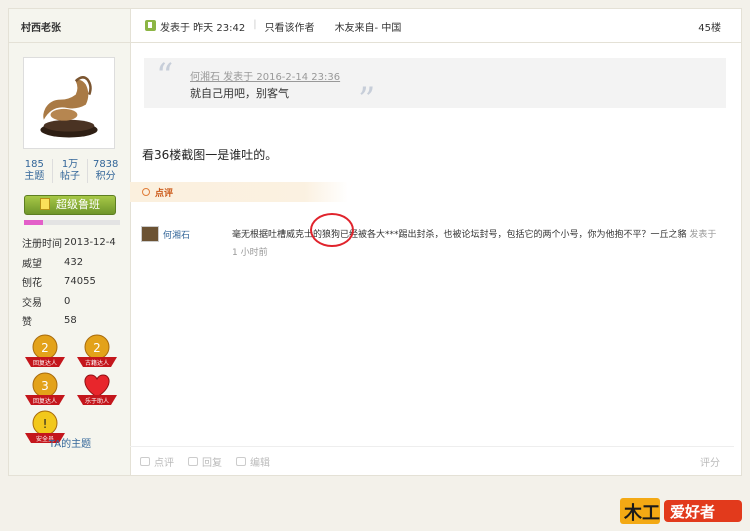  Describe the element at coordinates (692, 512) in the screenshot. I see `svg-text: 爱好者` at that location.